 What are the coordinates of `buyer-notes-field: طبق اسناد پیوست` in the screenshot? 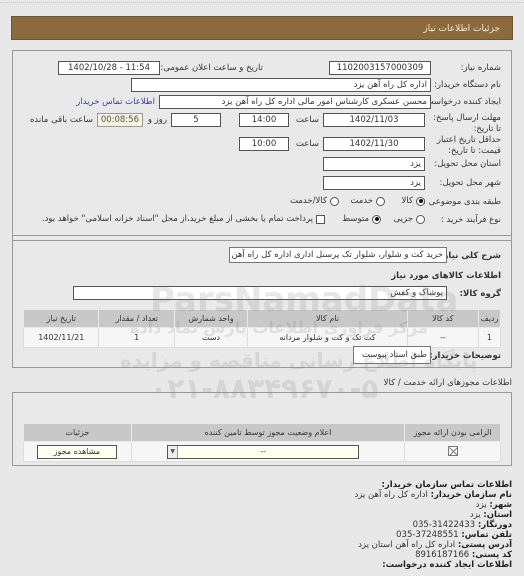 It's located at (392, 355).